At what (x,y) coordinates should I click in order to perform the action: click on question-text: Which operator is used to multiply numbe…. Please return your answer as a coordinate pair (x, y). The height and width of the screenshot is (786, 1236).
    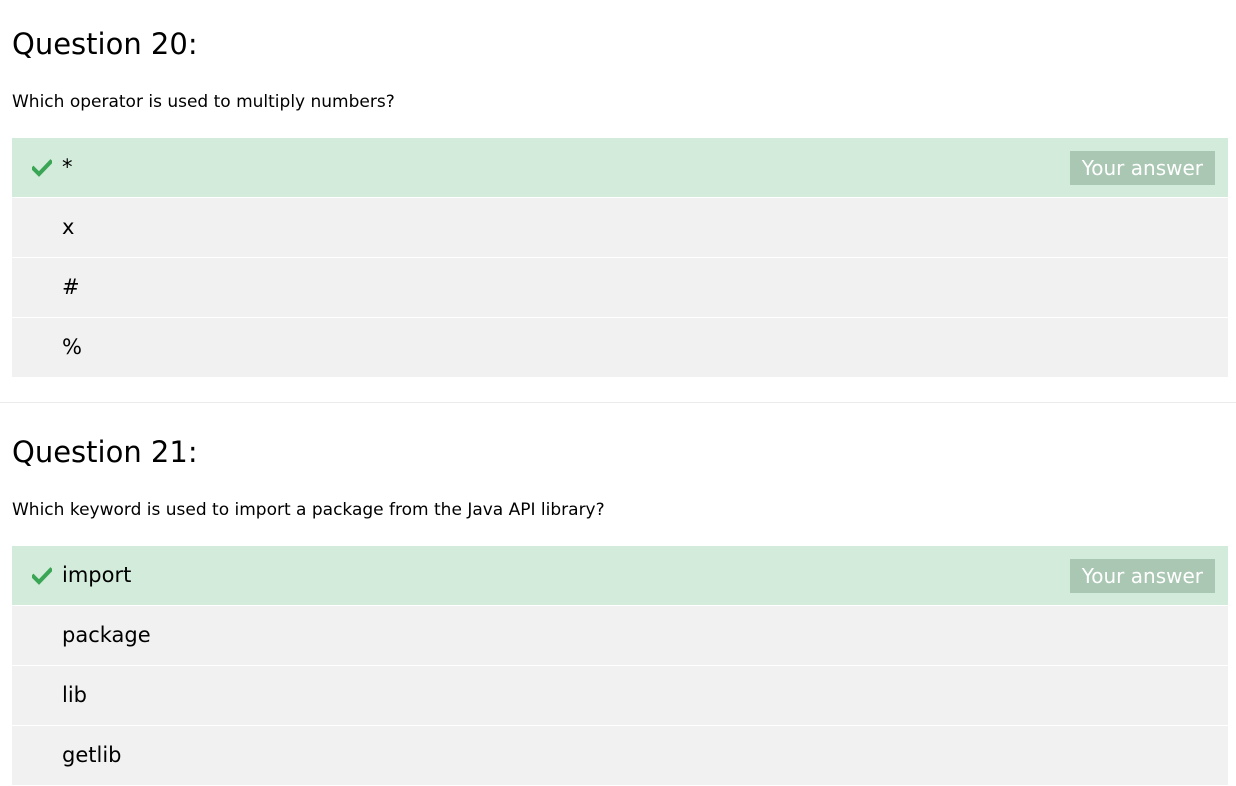
    Looking at the image, I should click on (203, 102).